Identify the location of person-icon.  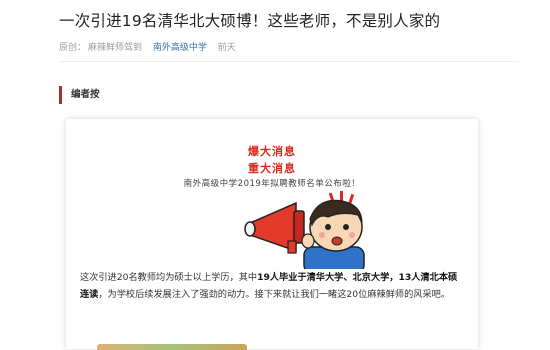
(333, 234).